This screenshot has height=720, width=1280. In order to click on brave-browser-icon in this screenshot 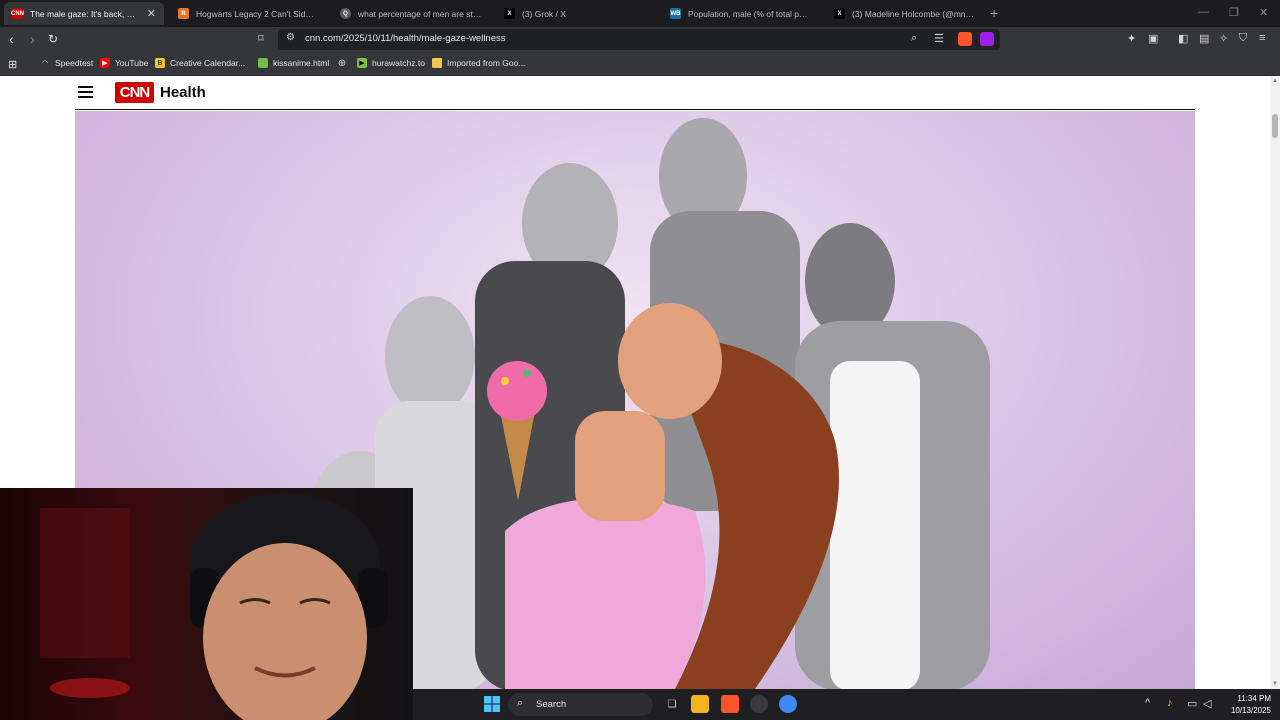, I will do `click(730, 704)`.